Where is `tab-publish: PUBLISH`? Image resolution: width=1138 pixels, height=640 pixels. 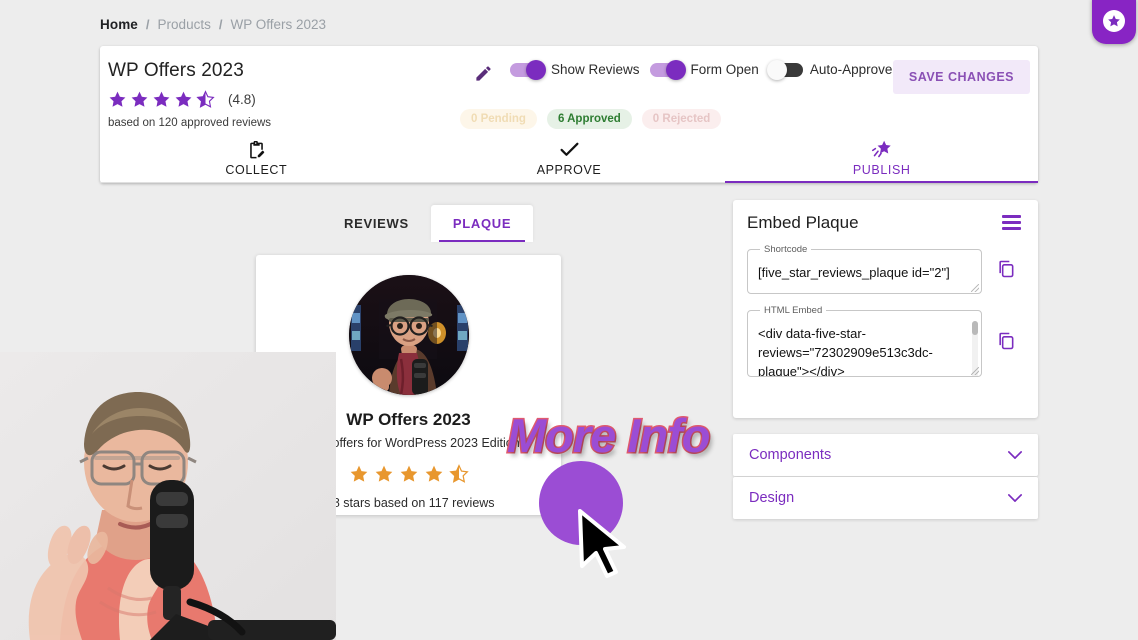 tab-publish: PUBLISH is located at coordinates (881, 159).